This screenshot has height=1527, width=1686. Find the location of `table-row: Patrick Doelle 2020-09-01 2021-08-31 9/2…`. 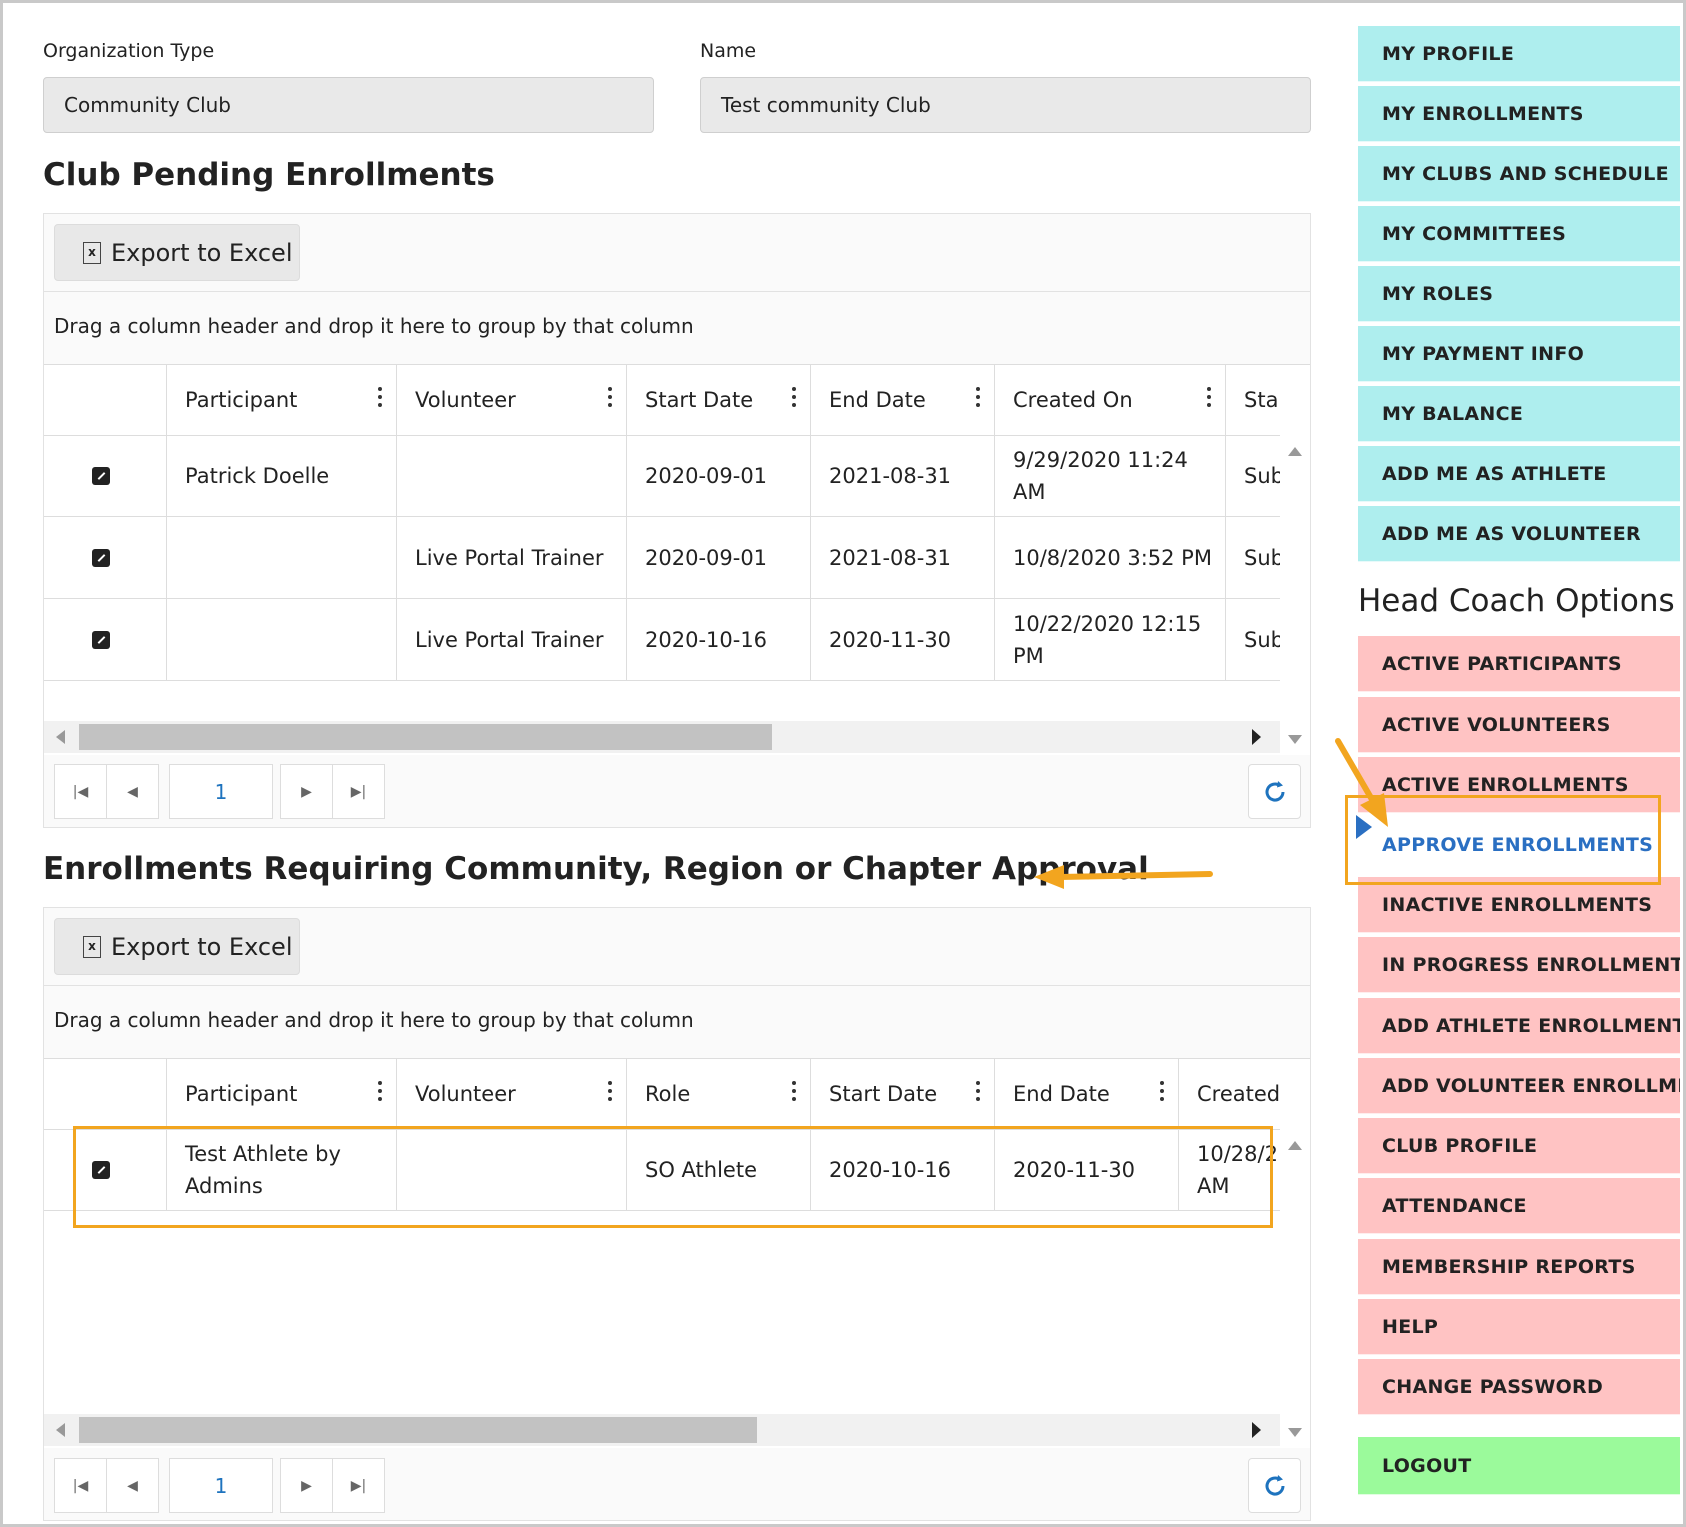

table-row: Patrick Doelle 2020-09-01 2021-08-31 9/2… is located at coordinates (662, 476).